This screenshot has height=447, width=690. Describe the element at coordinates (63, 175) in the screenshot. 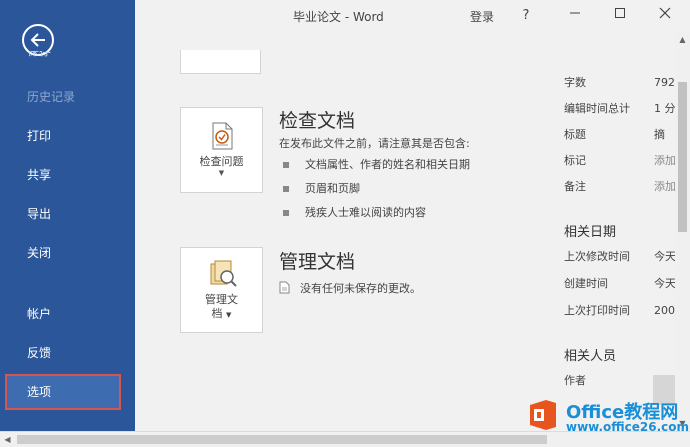

I see `nav-item-share: 共享` at that location.